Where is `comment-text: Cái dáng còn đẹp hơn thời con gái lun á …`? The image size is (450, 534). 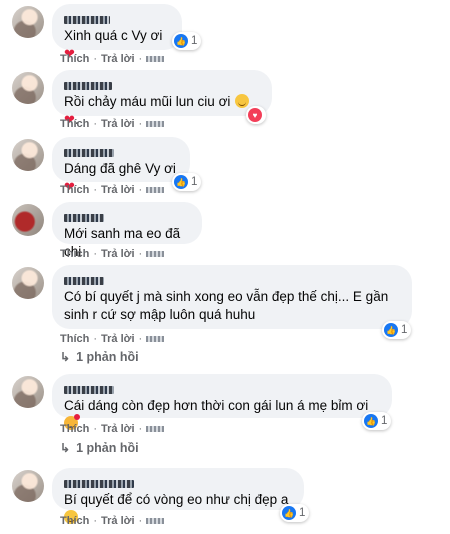 comment-text: Cái dáng còn đẹp hơn thời con gái lun á … is located at coordinates (216, 405).